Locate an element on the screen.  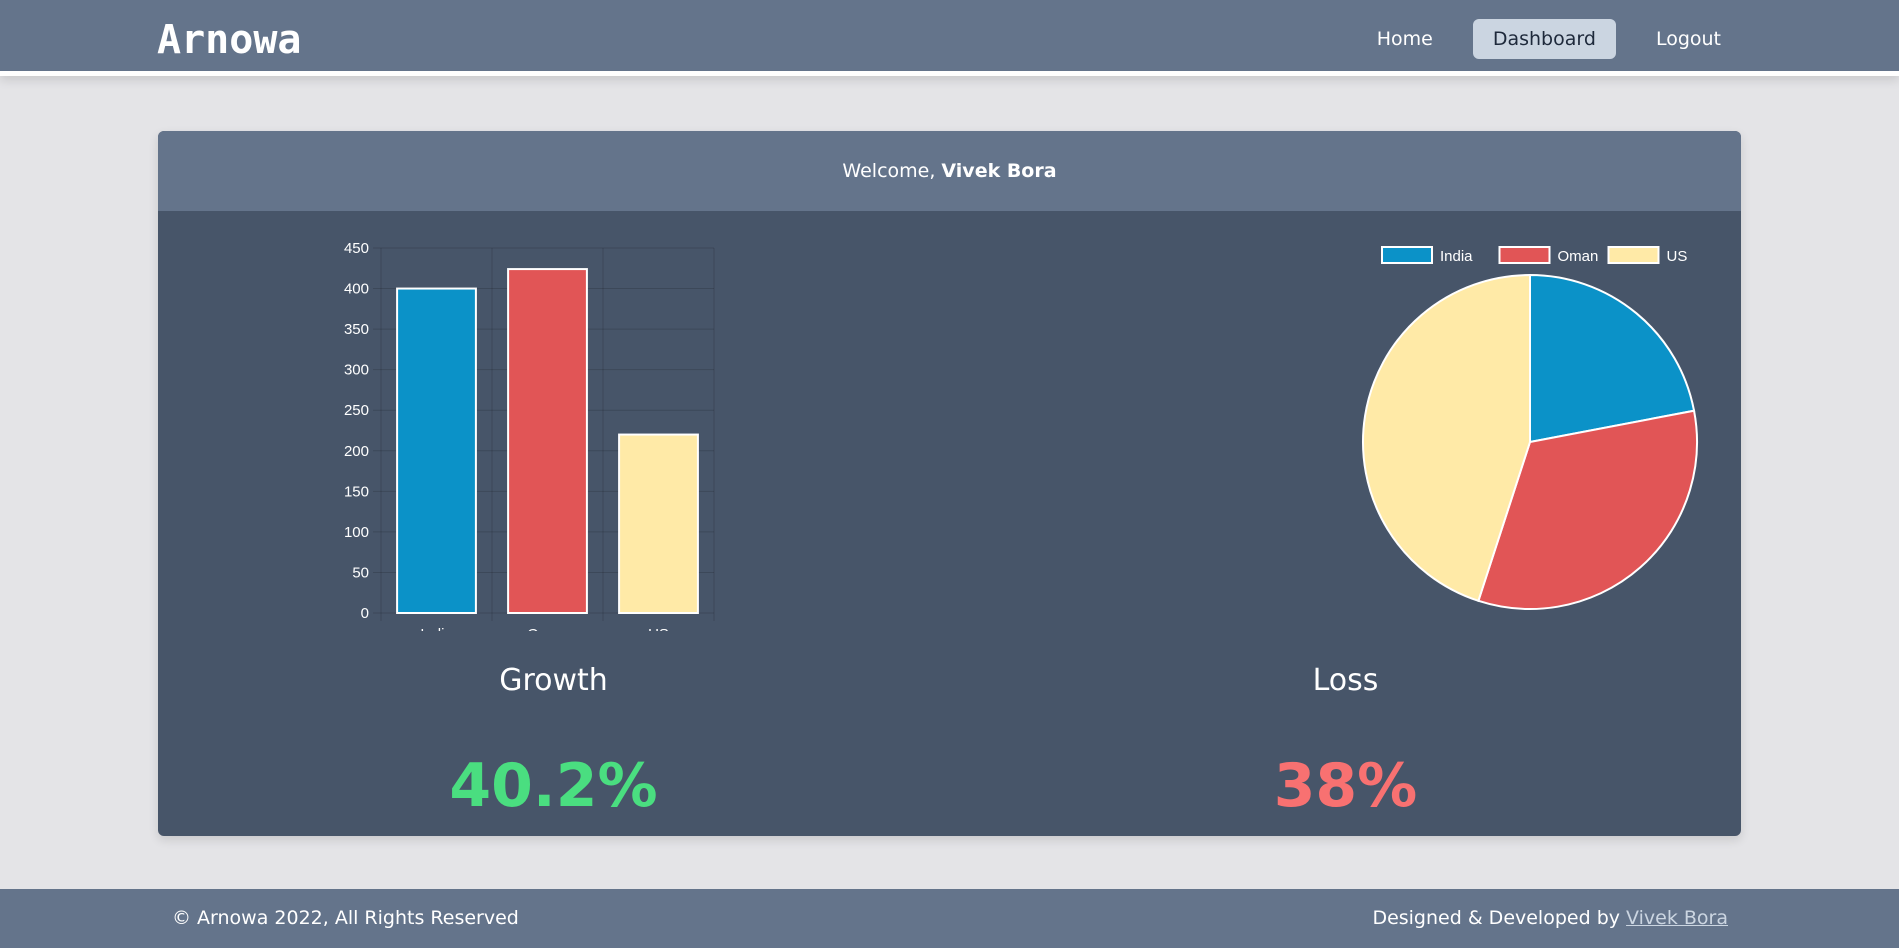
loss-value: 38% is located at coordinates (1345, 786).